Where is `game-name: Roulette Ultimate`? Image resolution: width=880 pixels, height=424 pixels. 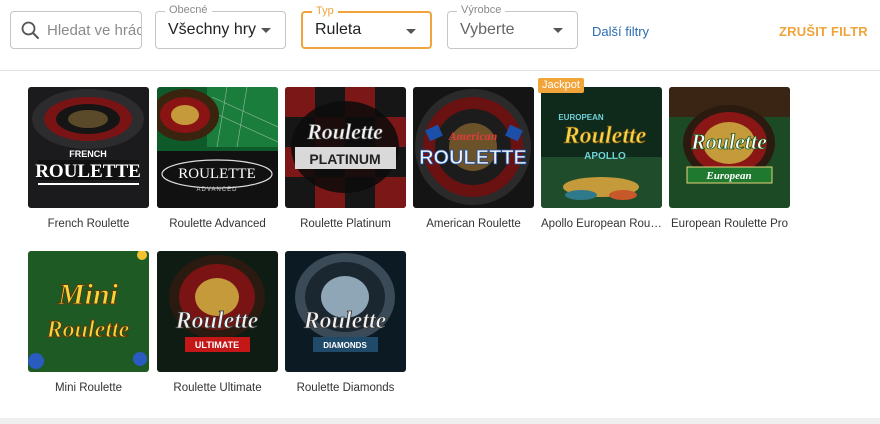 game-name: Roulette Ultimate is located at coordinates (217, 388).